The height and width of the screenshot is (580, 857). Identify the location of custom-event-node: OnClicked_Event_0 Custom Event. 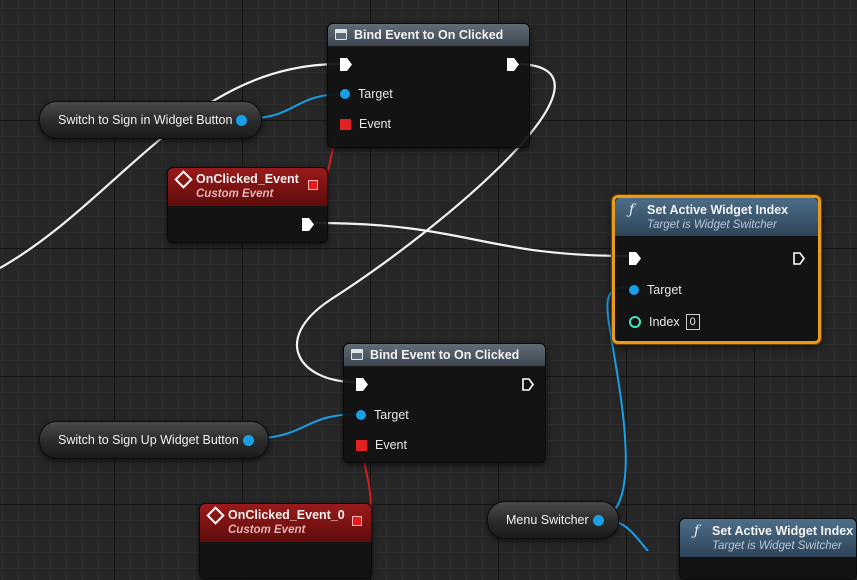
(285, 541).